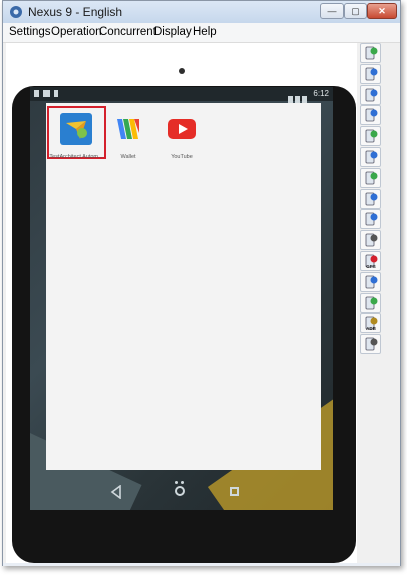 The image size is (407, 575). I want to click on app-youtube: YouTube, so click(182, 136).